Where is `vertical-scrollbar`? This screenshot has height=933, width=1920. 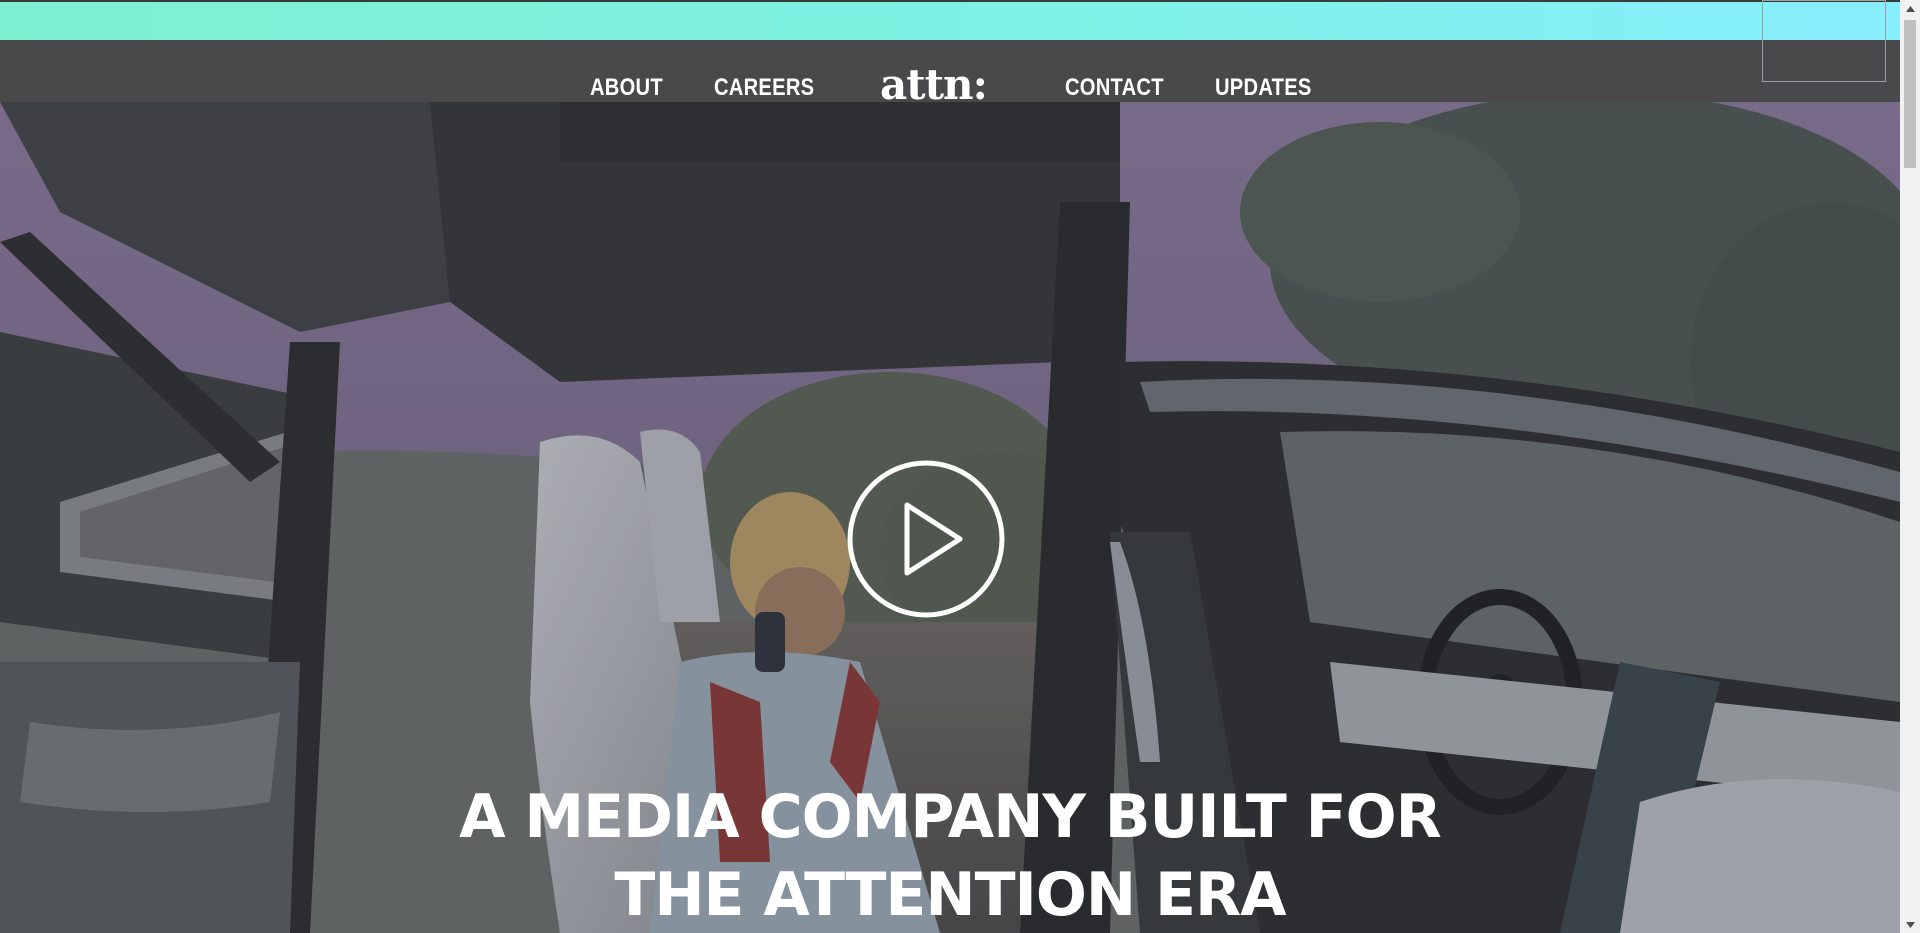 vertical-scrollbar is located at coordinates (1910, 466).